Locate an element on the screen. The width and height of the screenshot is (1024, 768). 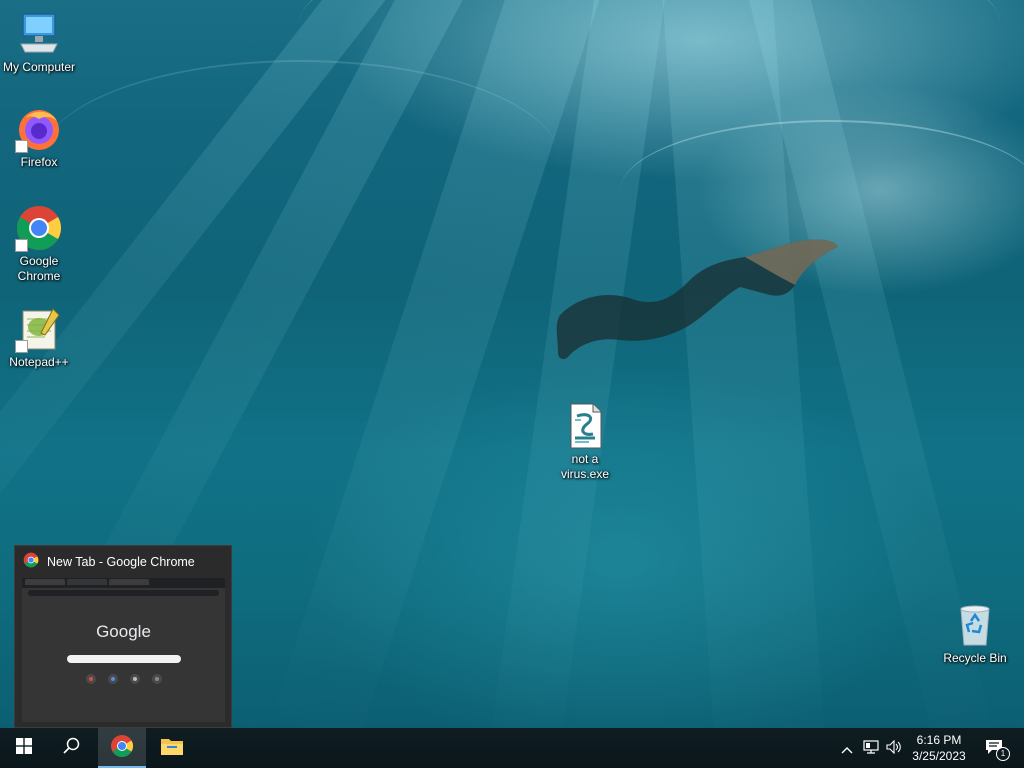
desktop-icon-label: not a virus.exe is located at coordinates (585, 466).